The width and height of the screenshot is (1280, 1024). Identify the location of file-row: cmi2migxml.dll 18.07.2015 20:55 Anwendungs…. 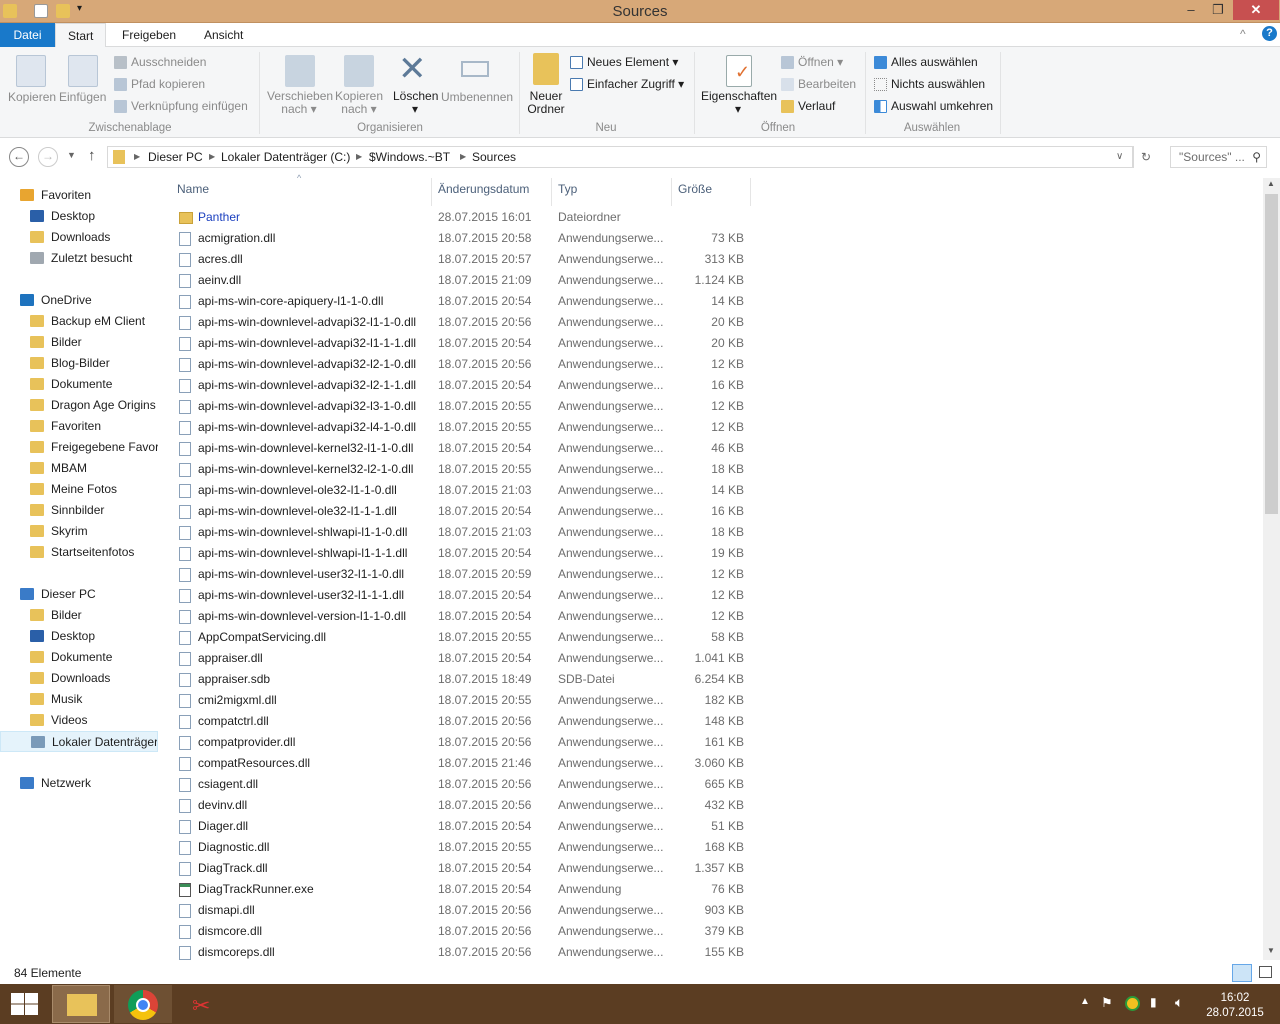
(460, 700).